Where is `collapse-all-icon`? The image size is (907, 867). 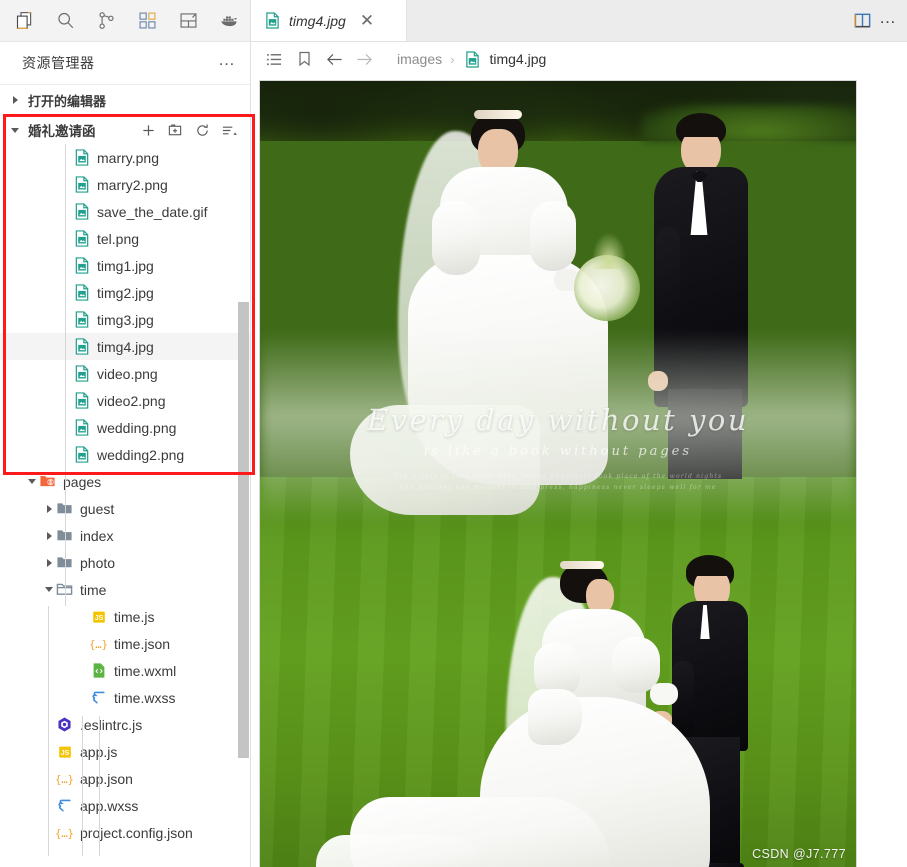
collapse-all-icon is located at coordinates (229, 130).